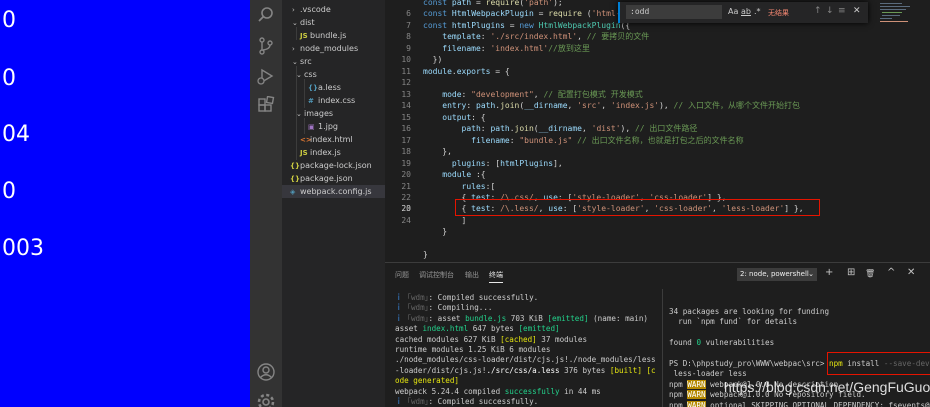  Describe the element at coordinates (266, 15) in the screenshot. I see `search-icon` at that location.